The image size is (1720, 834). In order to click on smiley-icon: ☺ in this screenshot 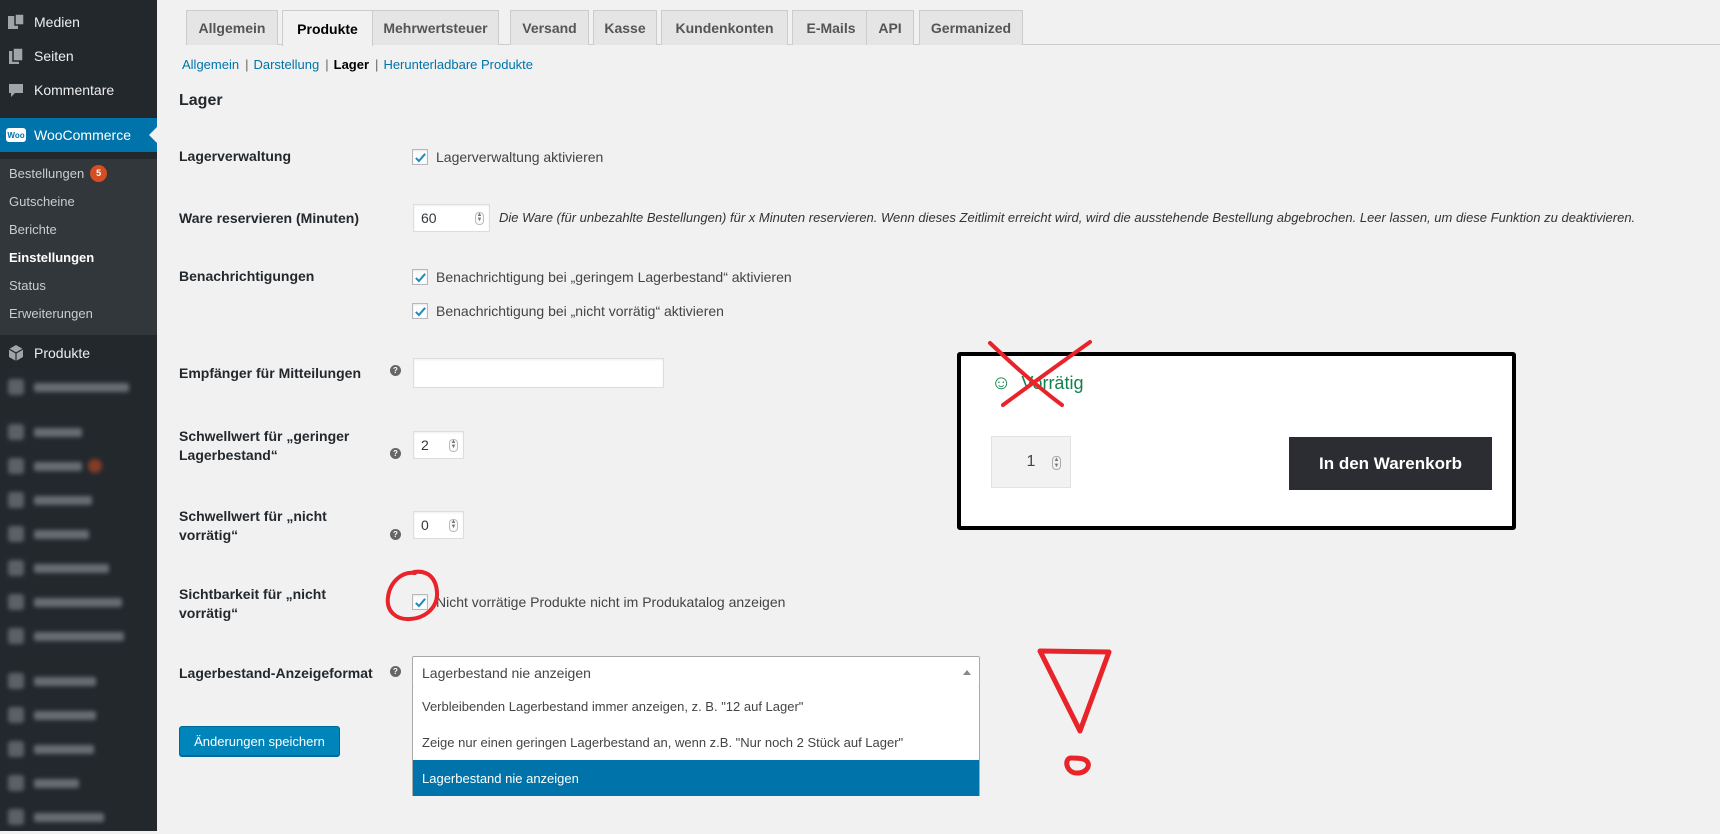, I will do `click(1001, 383)`.